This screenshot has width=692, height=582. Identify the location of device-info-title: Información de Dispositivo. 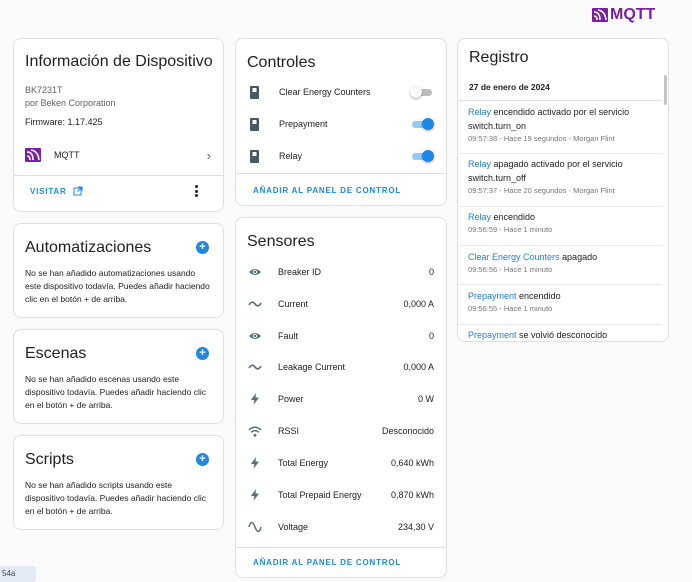
(119, 61).